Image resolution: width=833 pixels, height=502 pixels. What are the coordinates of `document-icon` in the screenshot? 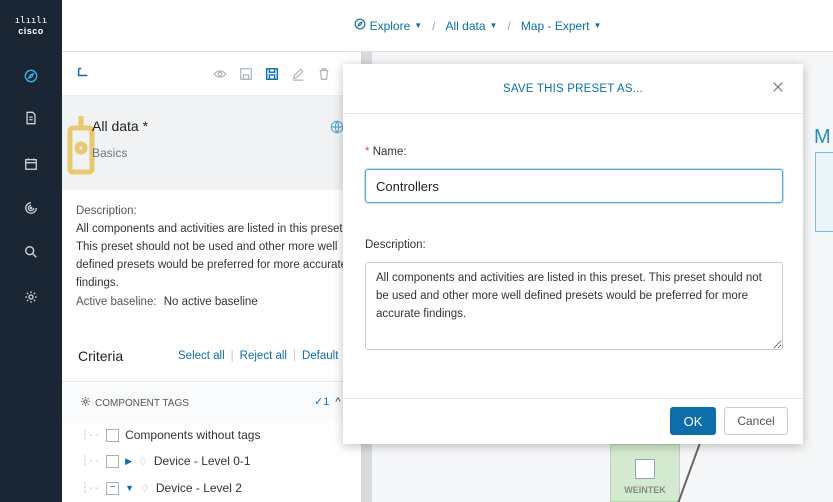 It's located at (31, 118).